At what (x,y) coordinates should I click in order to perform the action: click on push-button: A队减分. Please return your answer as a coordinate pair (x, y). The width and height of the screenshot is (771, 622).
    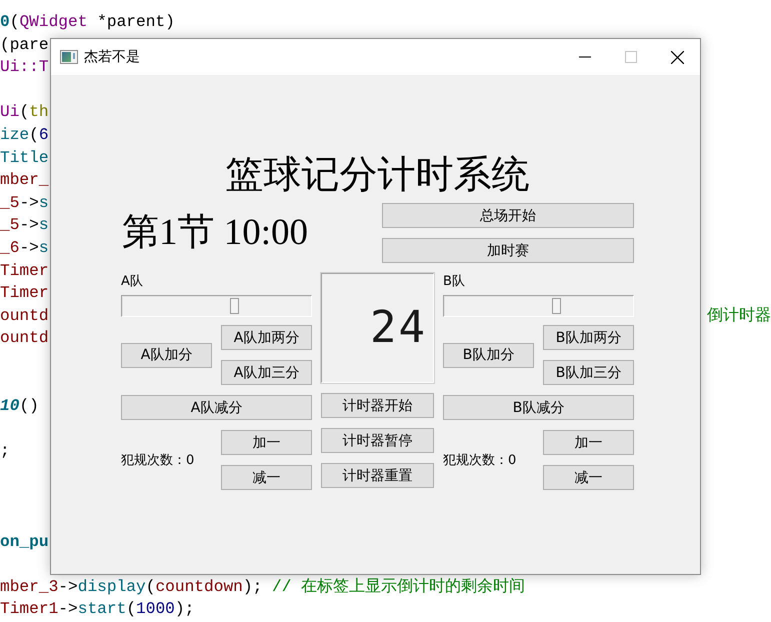
    Looking at the image, I should click on (216, 407).